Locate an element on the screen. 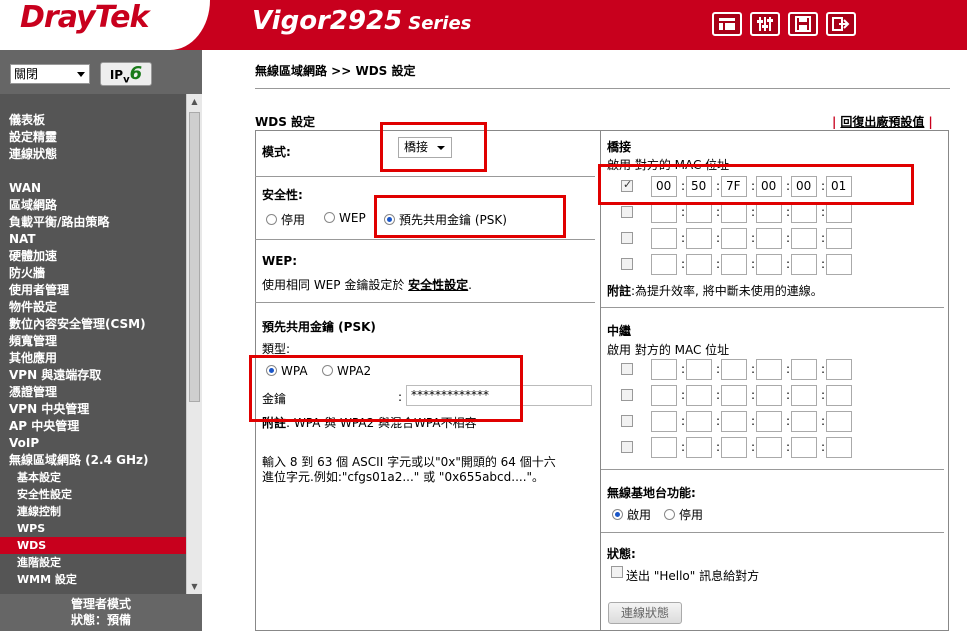 Image resolution: width=967 pixels, height=631 pixels. scrollbar-thumb is located at coordinates (194, 257).